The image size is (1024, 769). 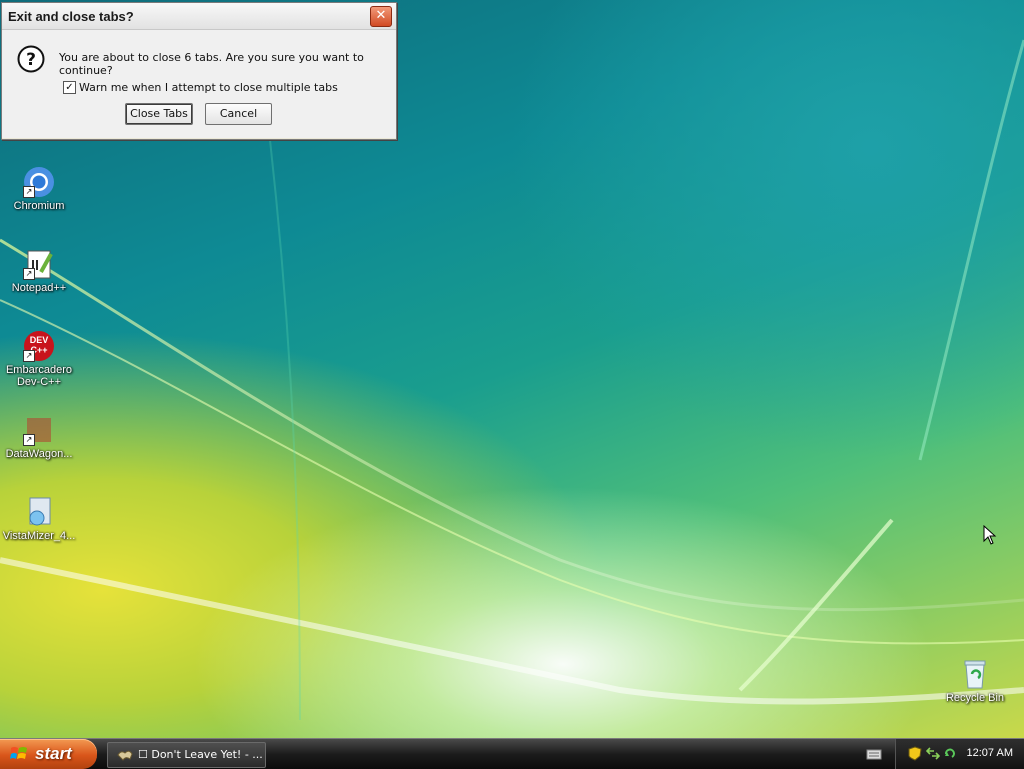 What do you see at coordinates (69, 87) in the screenshot?
I see `warn-multiple-tabs-checkbox: ✓` at bounding box center [69, 87].